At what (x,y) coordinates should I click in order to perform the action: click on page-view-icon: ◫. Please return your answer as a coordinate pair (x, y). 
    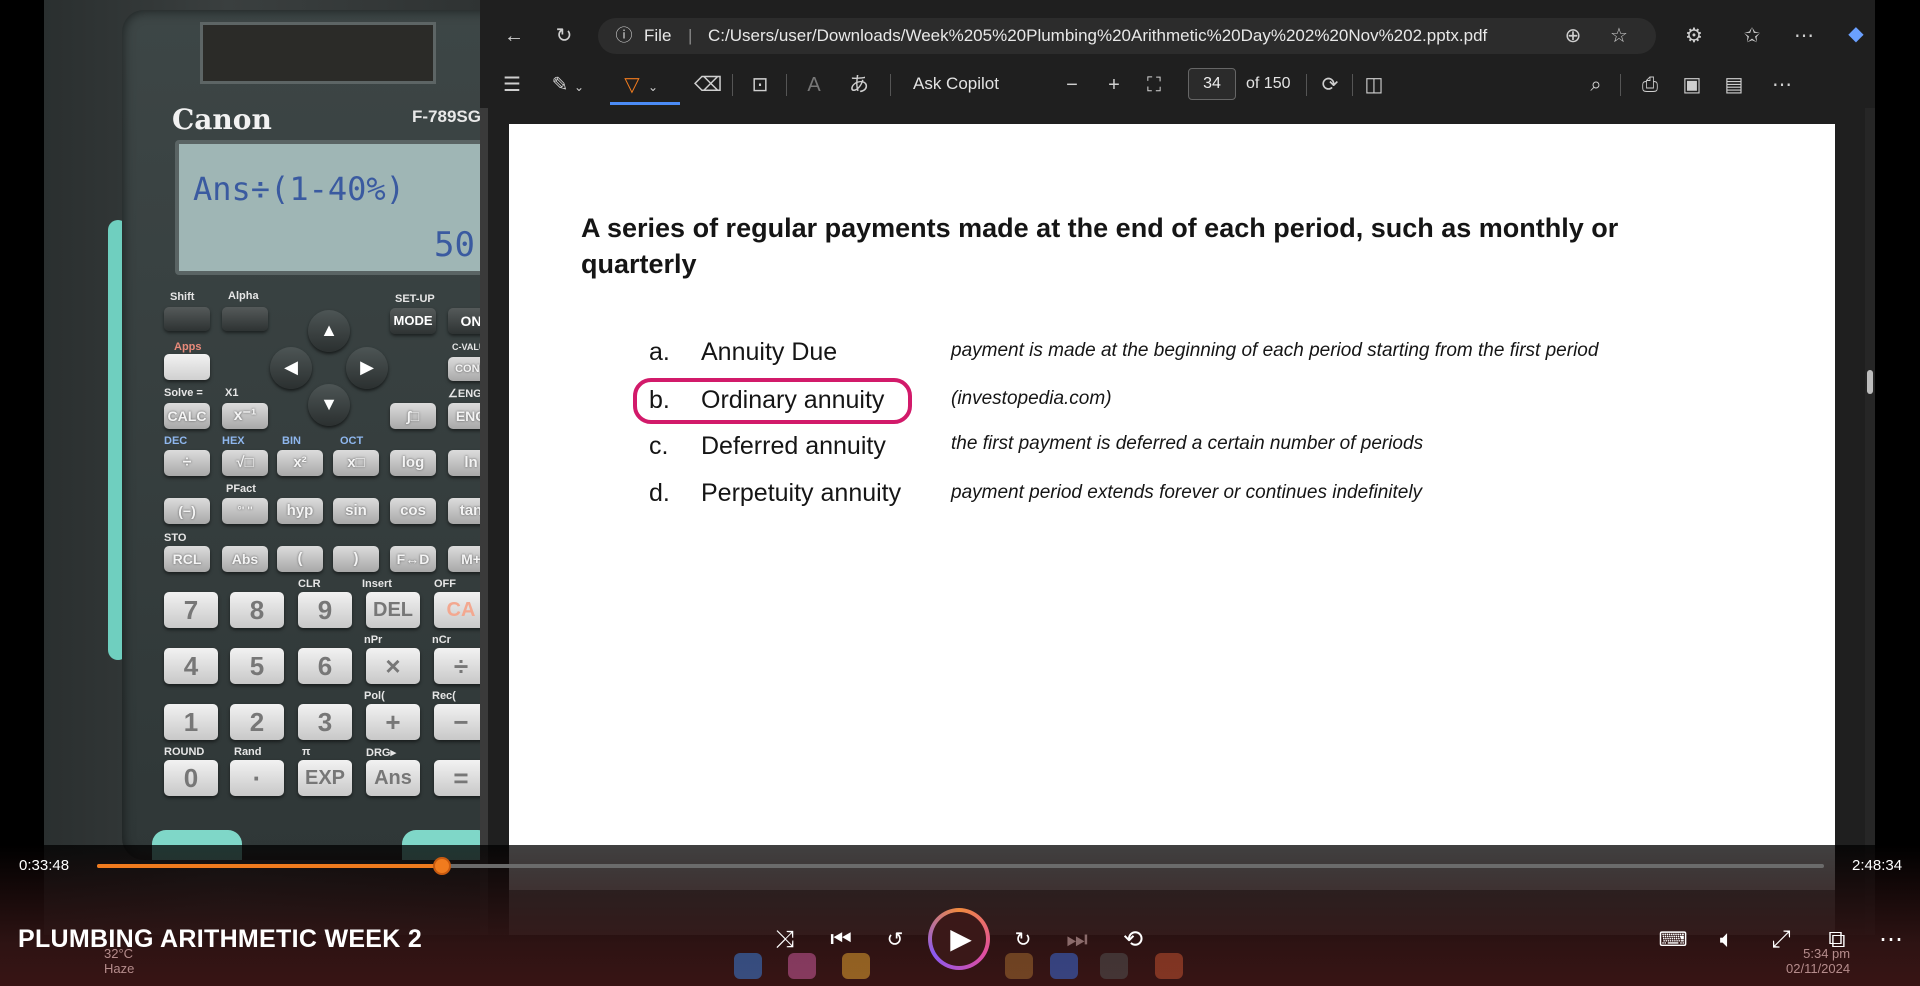
    Looking at the image, I should click on (1374, 85).